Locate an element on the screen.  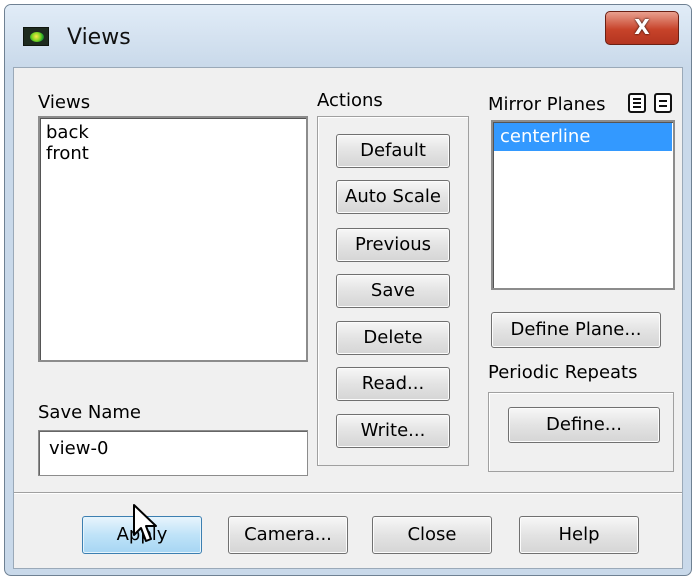
views-list-item: front is located at coordinates (173, 153).